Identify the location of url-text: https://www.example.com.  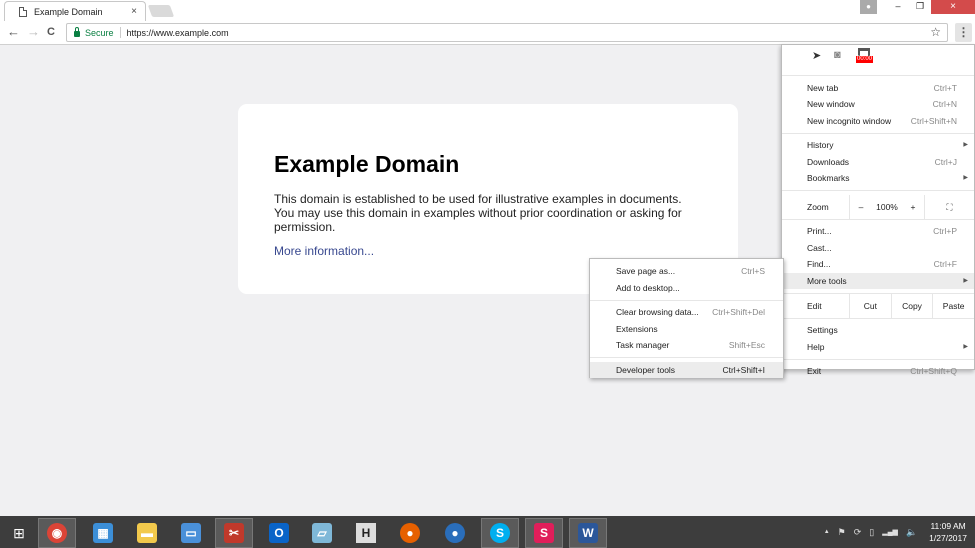
(178, 33).